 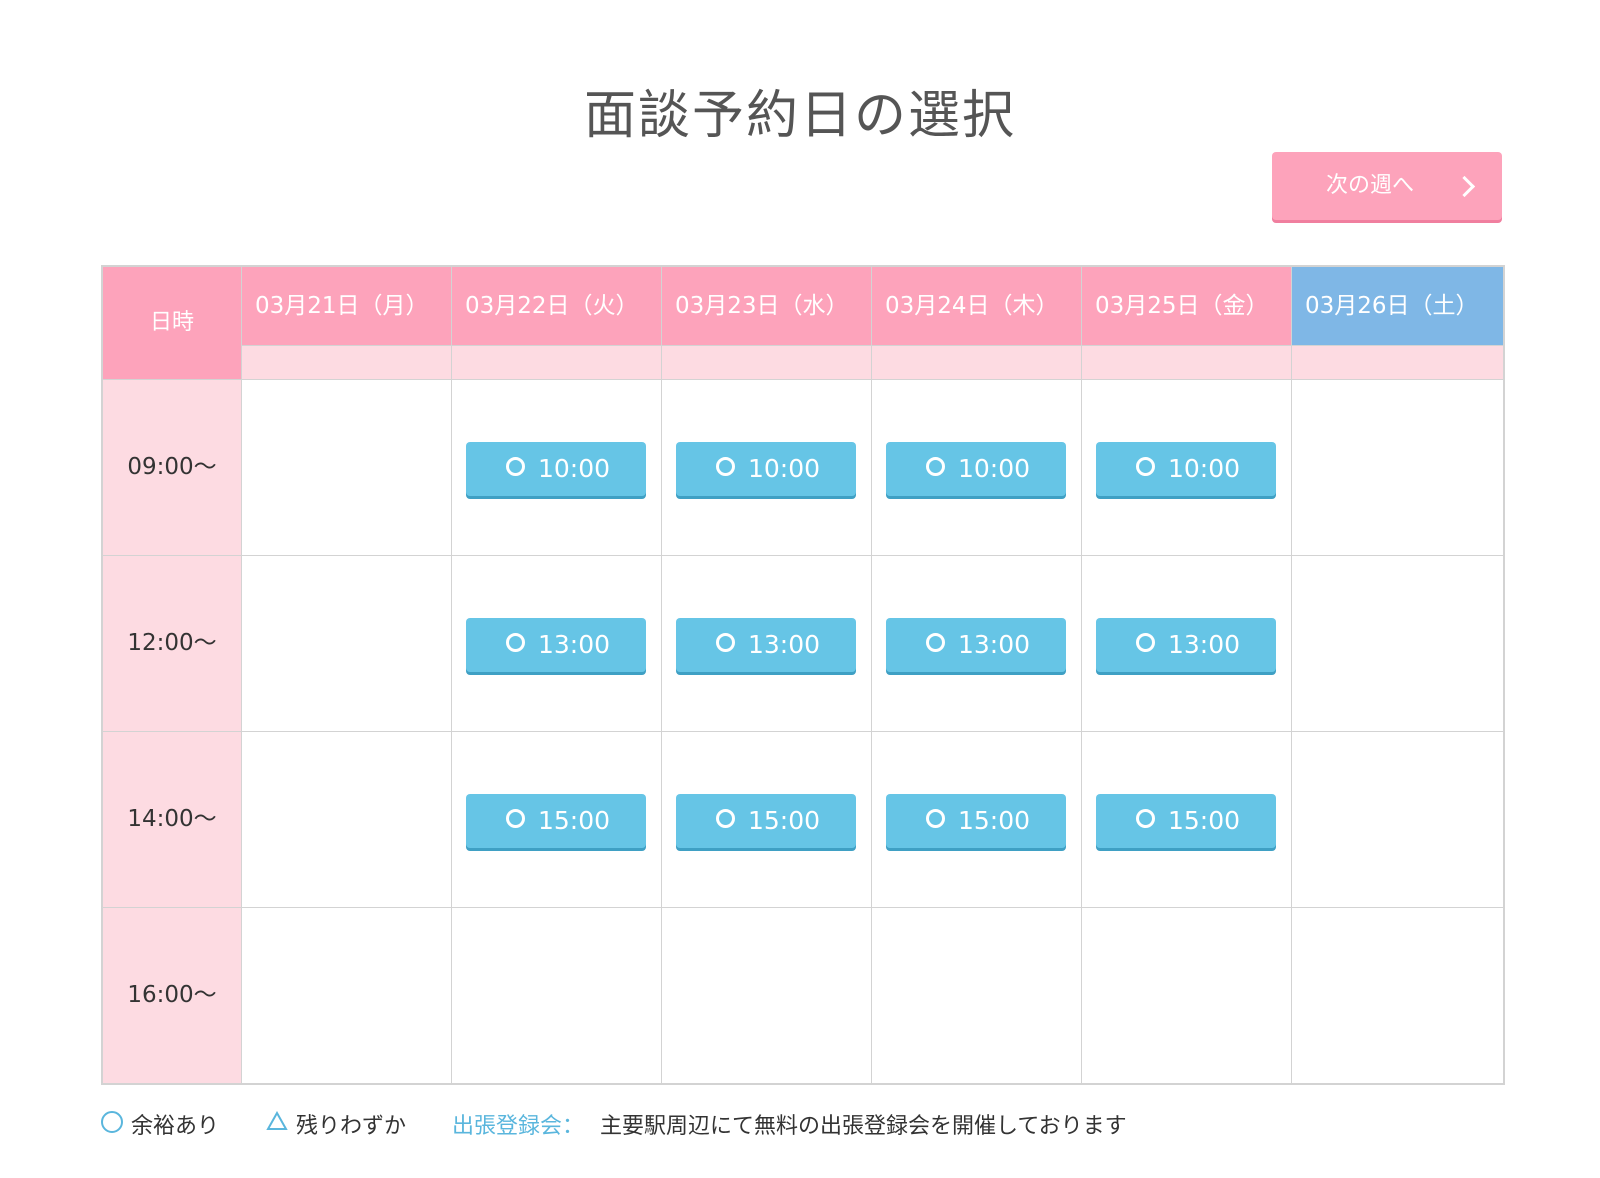 I want to click on header-sub-strip, so click(x=872, y=362).